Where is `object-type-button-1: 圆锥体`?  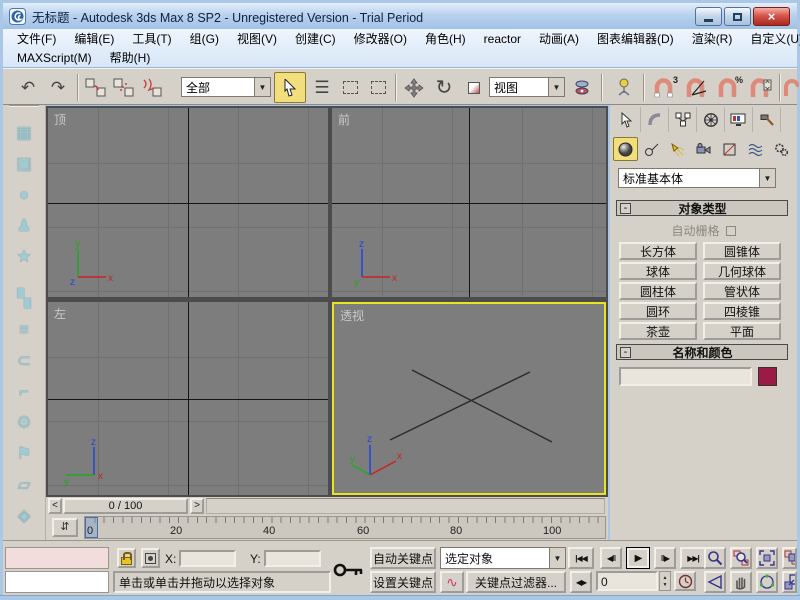
object-type-button-1: 圆锥体 is located at coordinates (742, 251).